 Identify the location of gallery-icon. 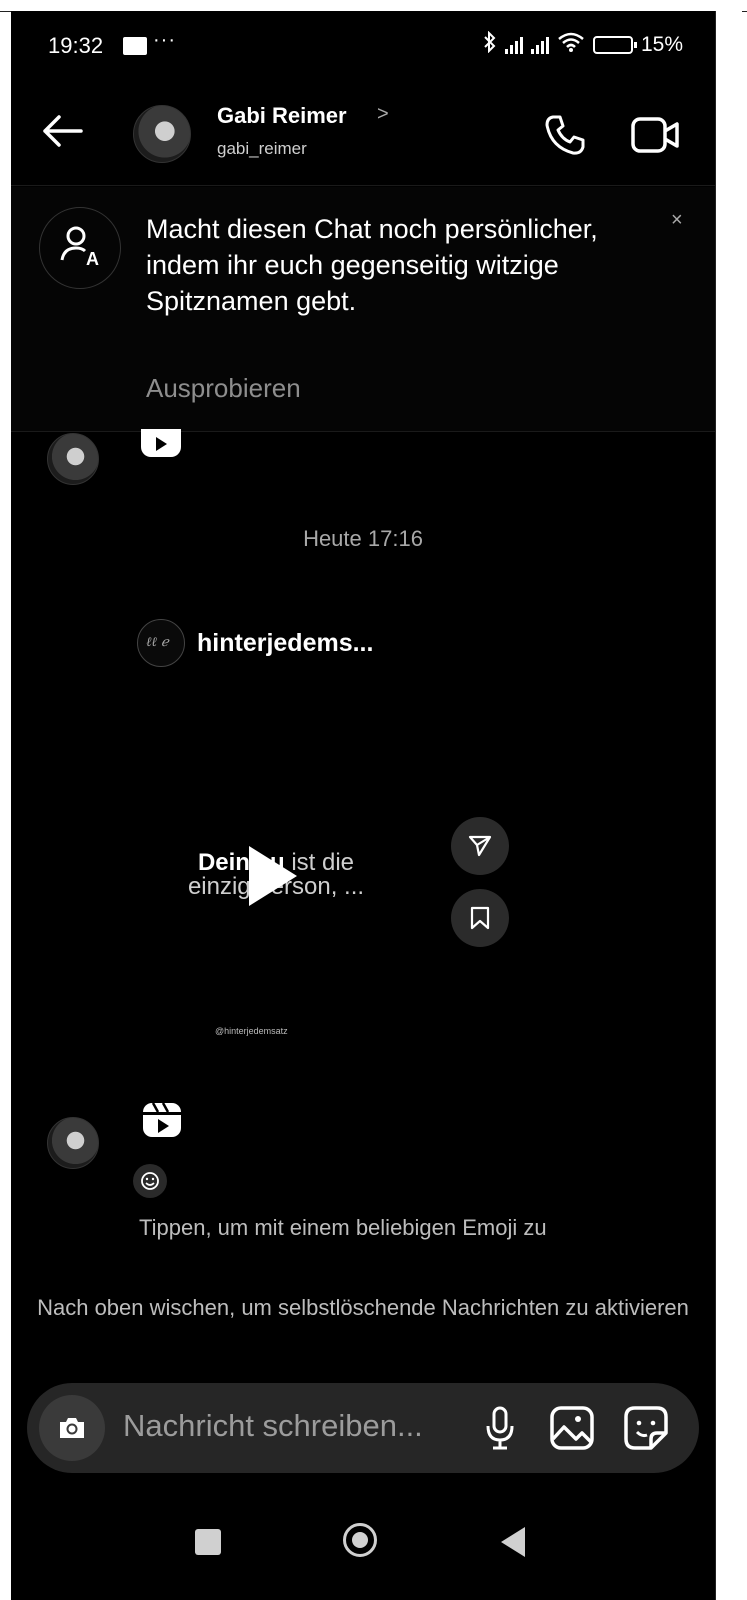
(572, 1430).